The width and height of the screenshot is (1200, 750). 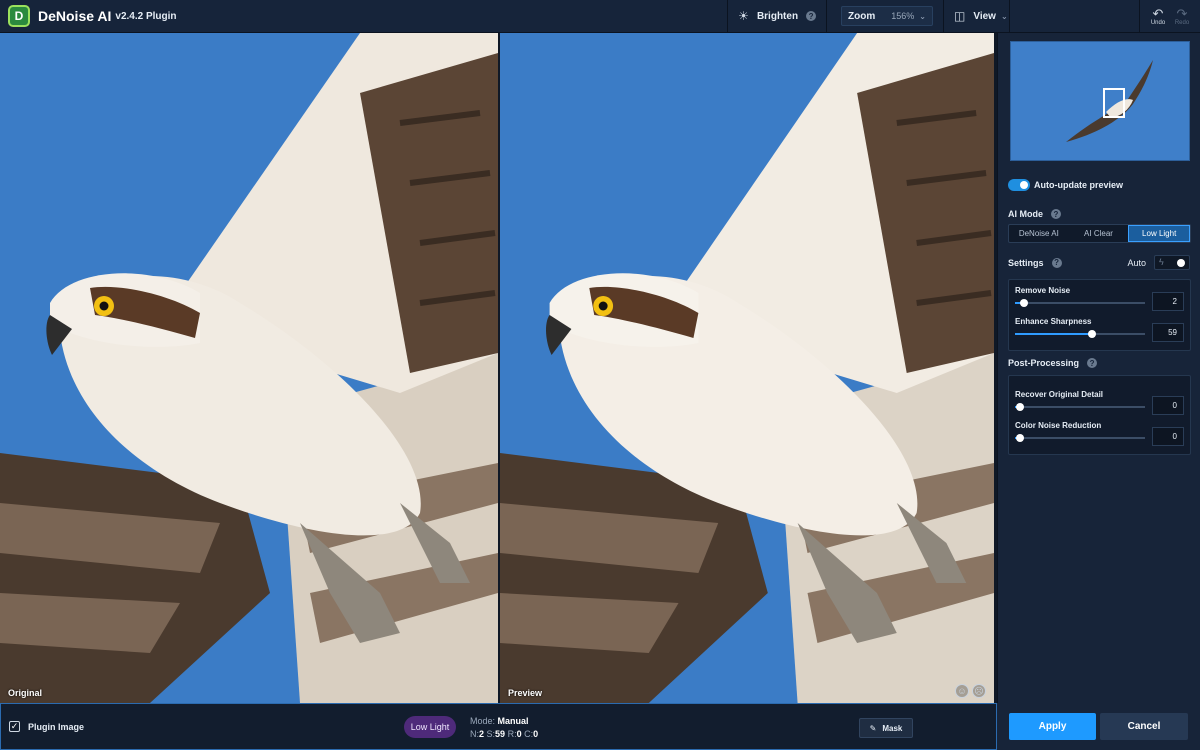 I want to click on settings-label: Settings, so click(x=1026, y=262).